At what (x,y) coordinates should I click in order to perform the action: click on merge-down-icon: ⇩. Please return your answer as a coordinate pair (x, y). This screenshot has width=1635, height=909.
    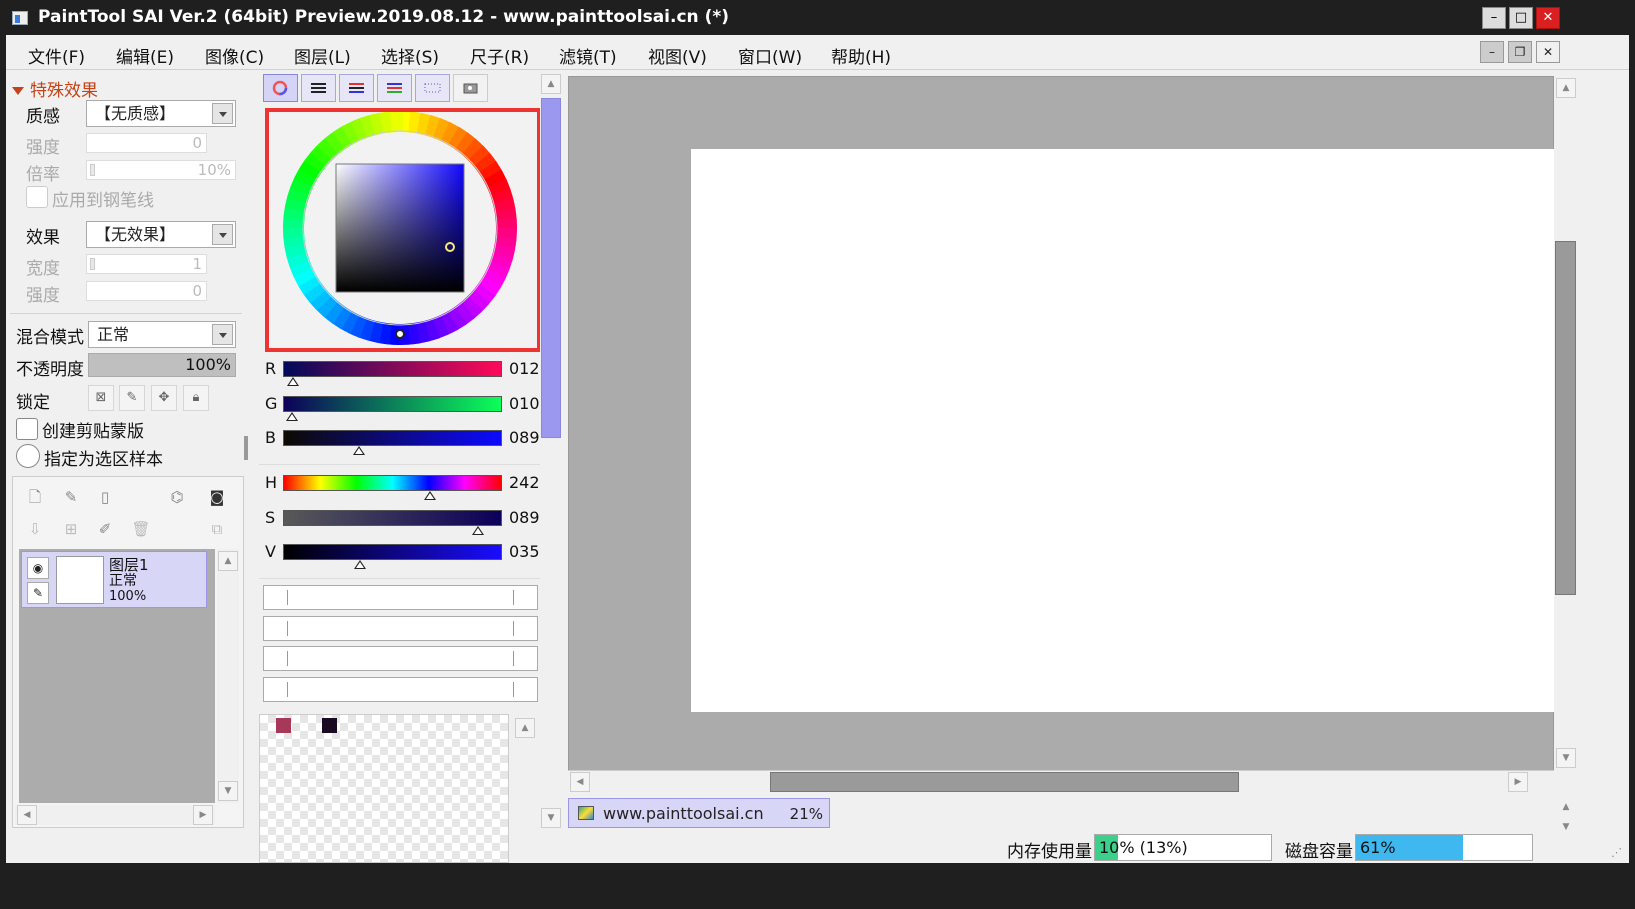
    Looking at the image, I should click on (35, 529).